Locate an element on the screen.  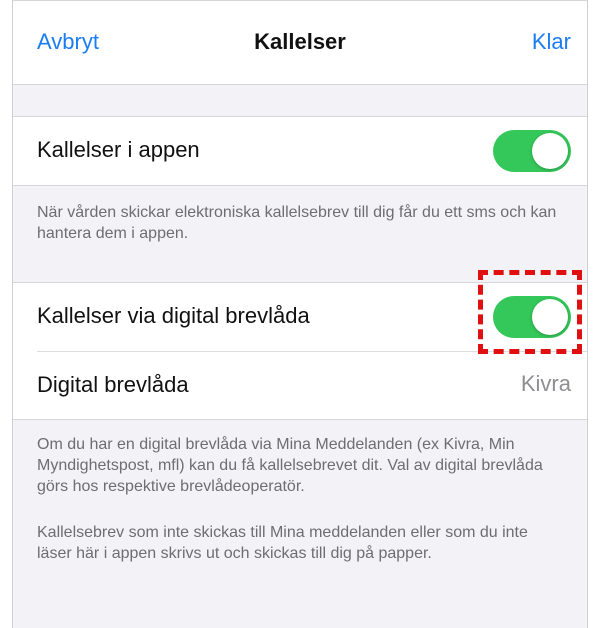
digital-mailbox-toggle is located at coordinates (532, 317).